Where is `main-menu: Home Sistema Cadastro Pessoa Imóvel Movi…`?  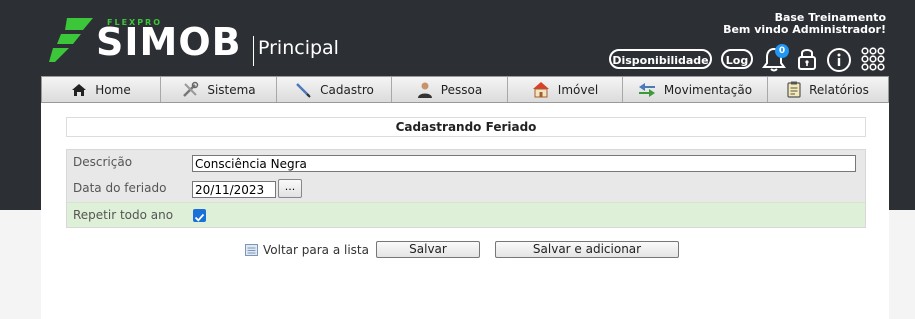 main-menu: Home Sistema Cadastro Pessoa Imóvel Movi… is located at coordinates (465, 89).